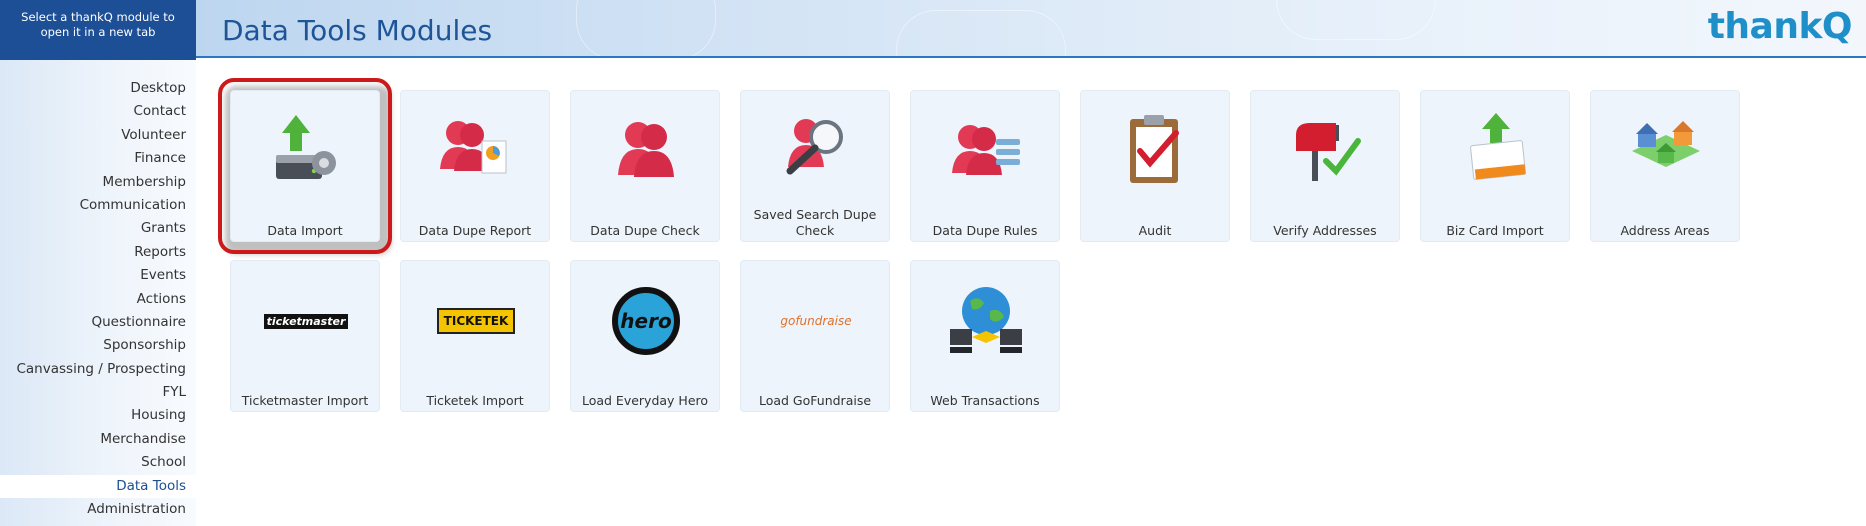 This screenshot has height=526, width=1866. What do you see at coordinates (1780, 26) in the screenshot?
I see `thankq-logo: thankQ` at bounding box center [1780, 26].